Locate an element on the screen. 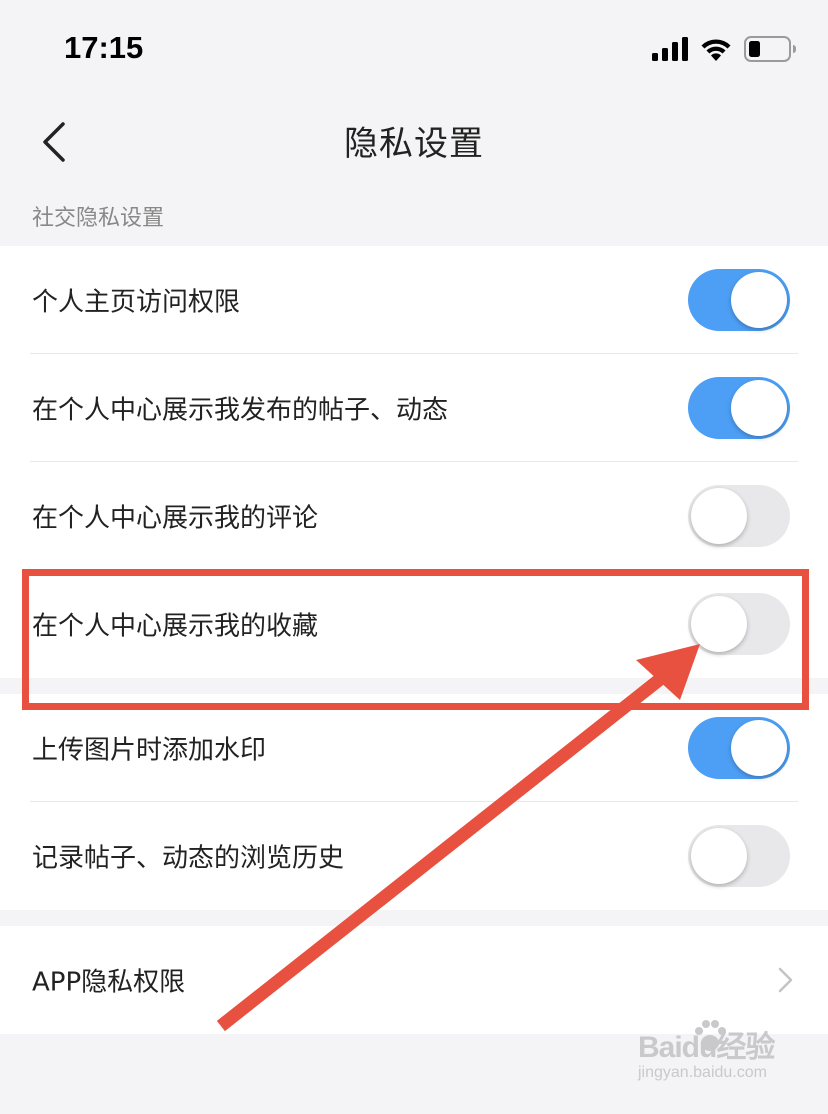 This screenshot has height=1114, width=828. status-icons is located at coordinates (724, 49).